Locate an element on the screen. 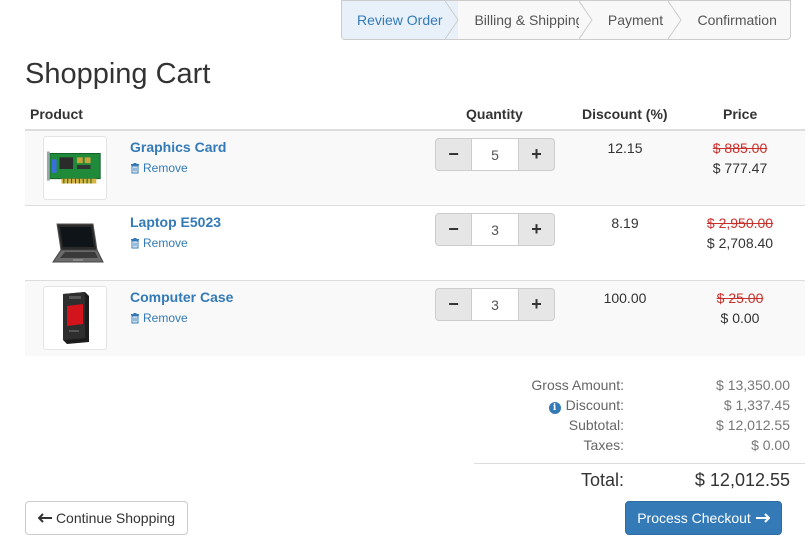  process-checkout-button: Process Checkout is located at coordinates (703, 518).